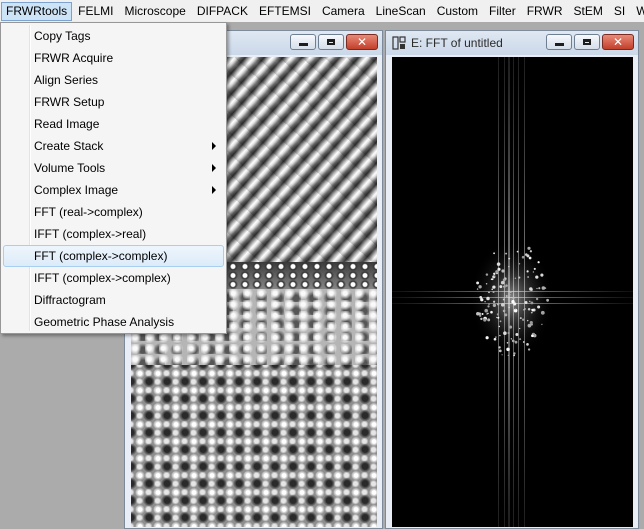 This screenshot has width=644, height=529. I want to click on menu-stem: StEM, so click(588, 11).